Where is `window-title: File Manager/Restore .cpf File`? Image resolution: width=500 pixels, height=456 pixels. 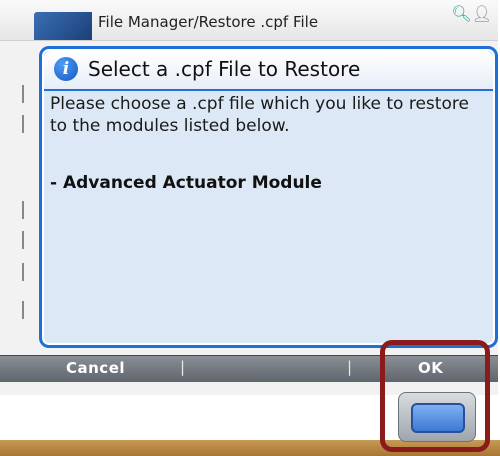 window-title: File Manager/Restore .cpf File is located at coordinates (208, 22).